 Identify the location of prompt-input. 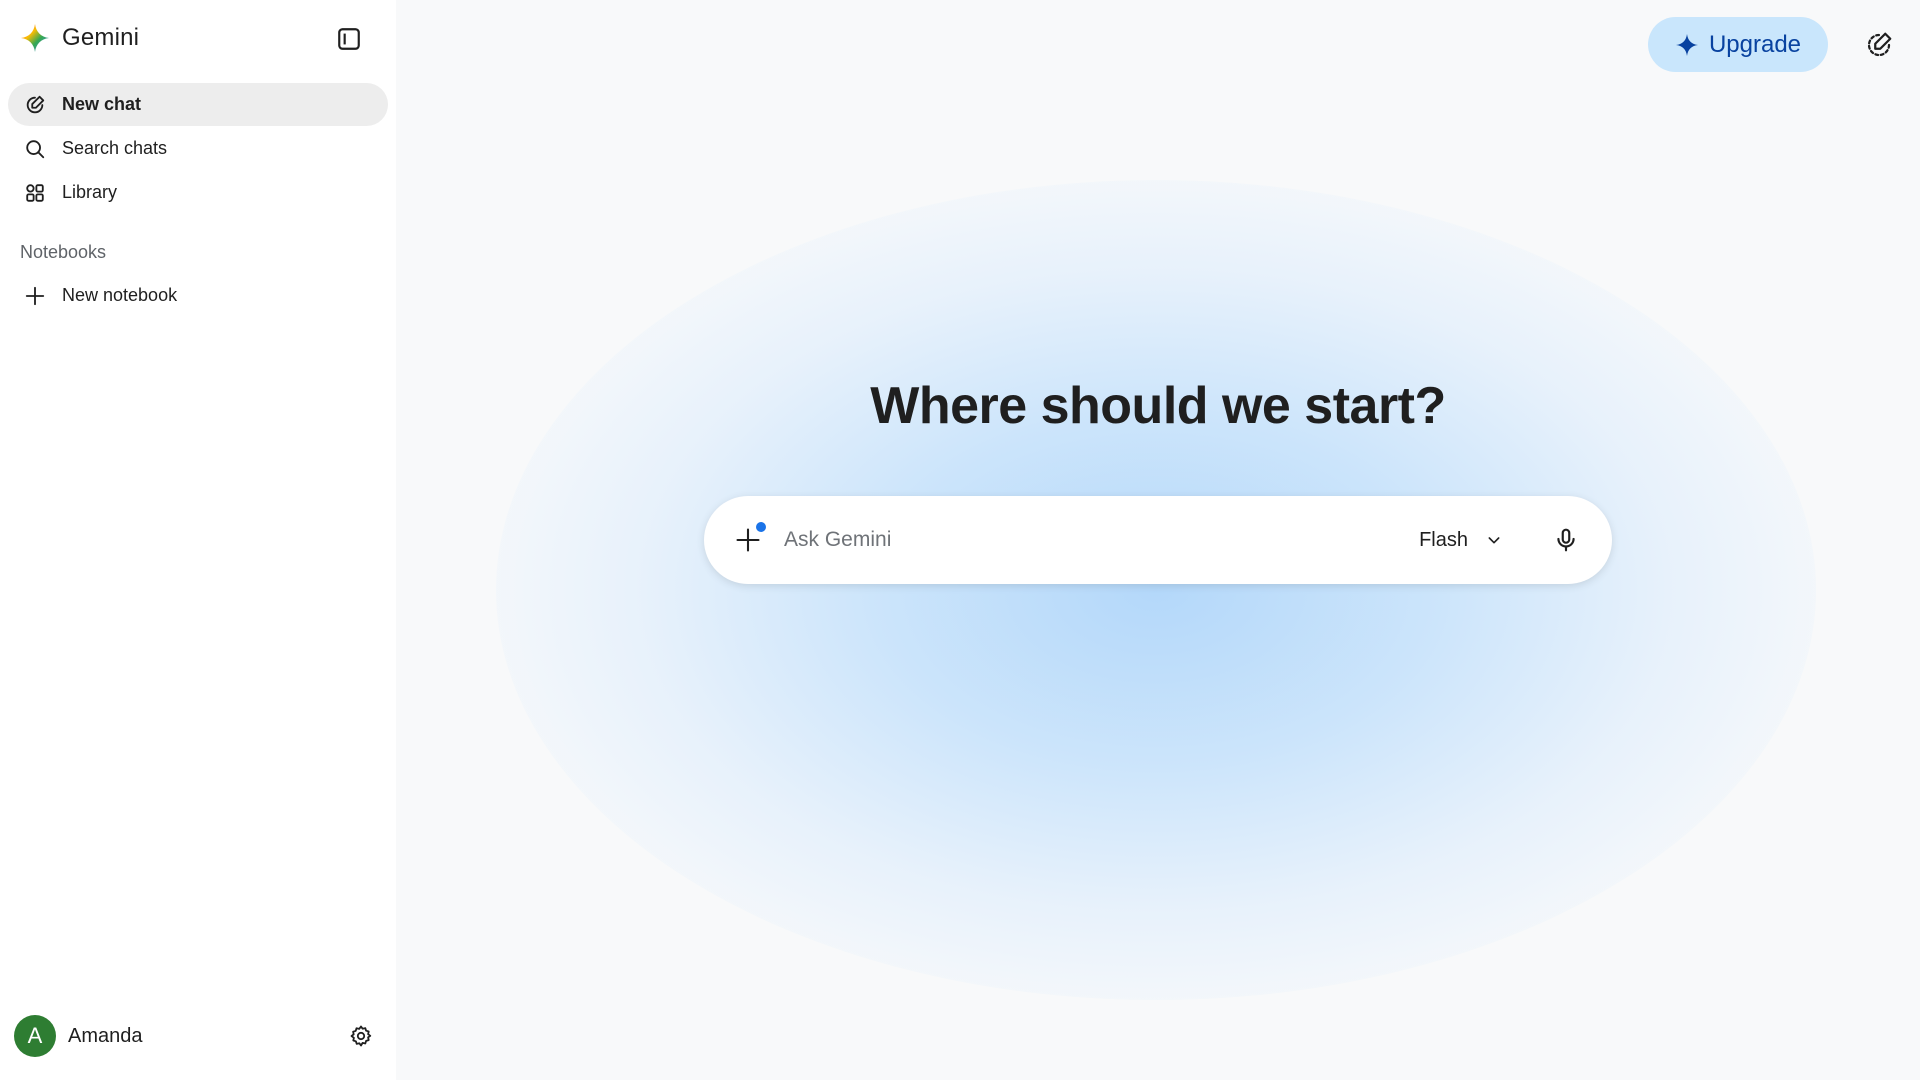
(1095, 540).